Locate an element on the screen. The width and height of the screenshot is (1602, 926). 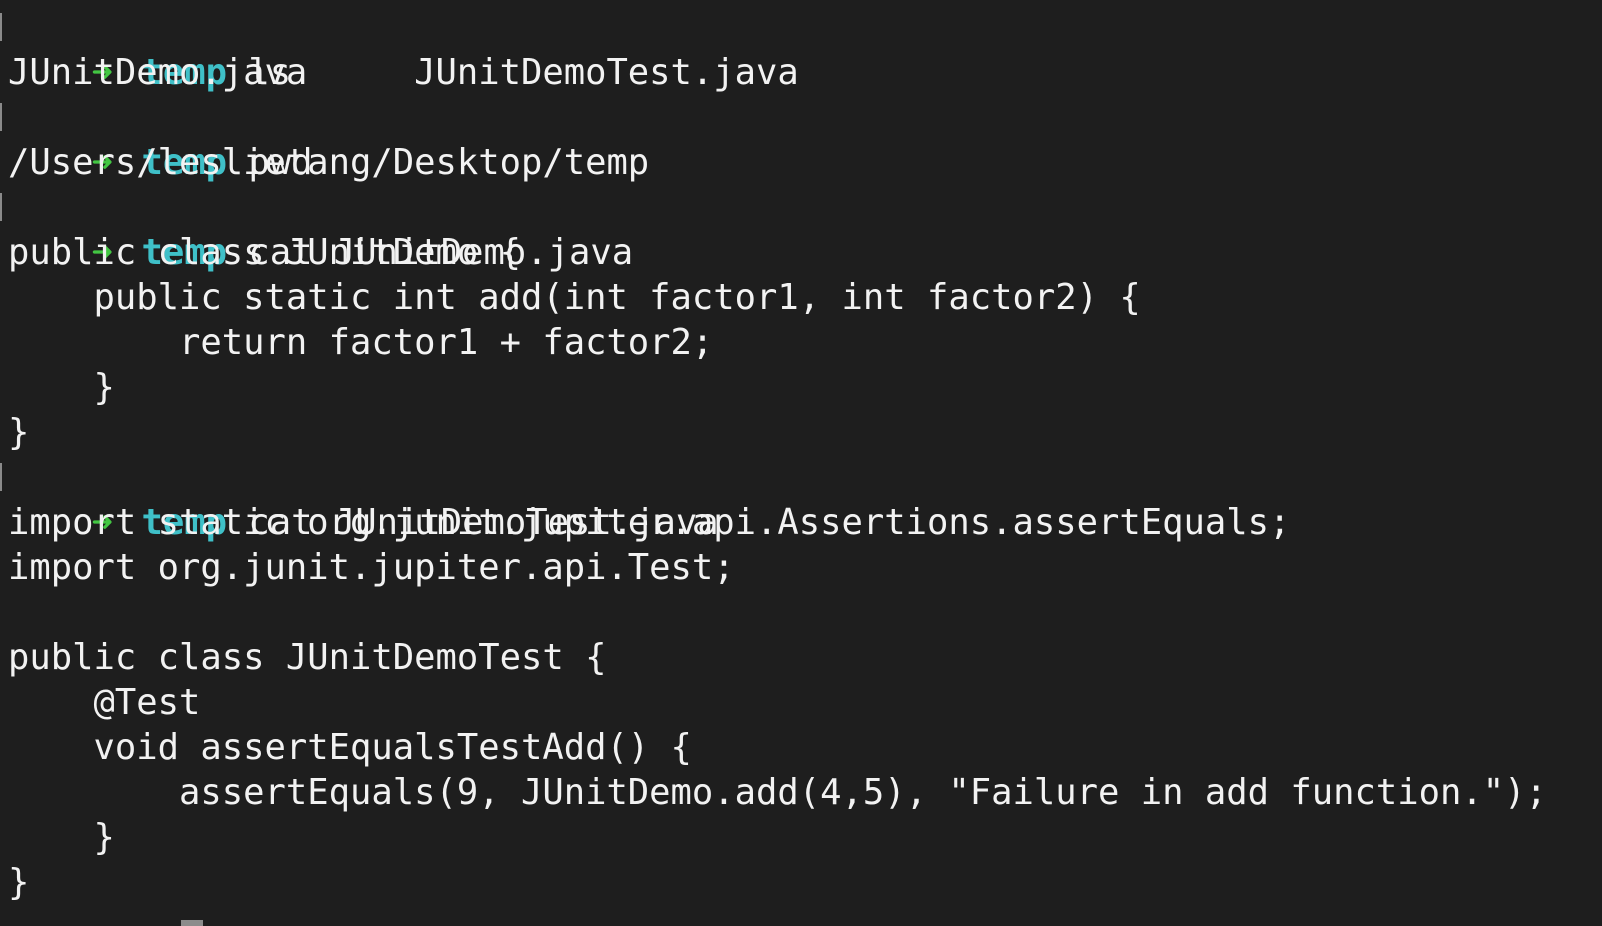
command-line: ➜ temp cat JUnitDemo.java is located at coordinates (316, 229).